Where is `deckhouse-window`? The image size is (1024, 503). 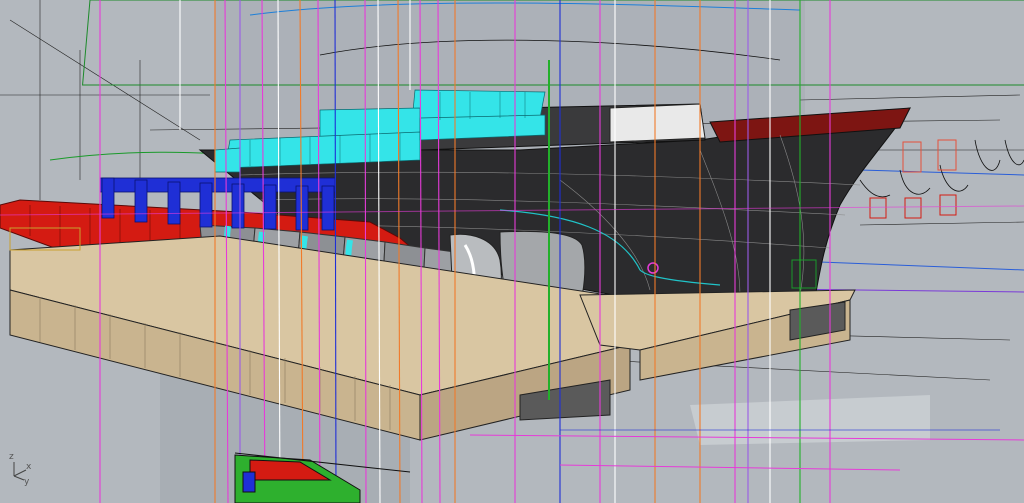 deckhouse-window is located at coordinates (657, 123).